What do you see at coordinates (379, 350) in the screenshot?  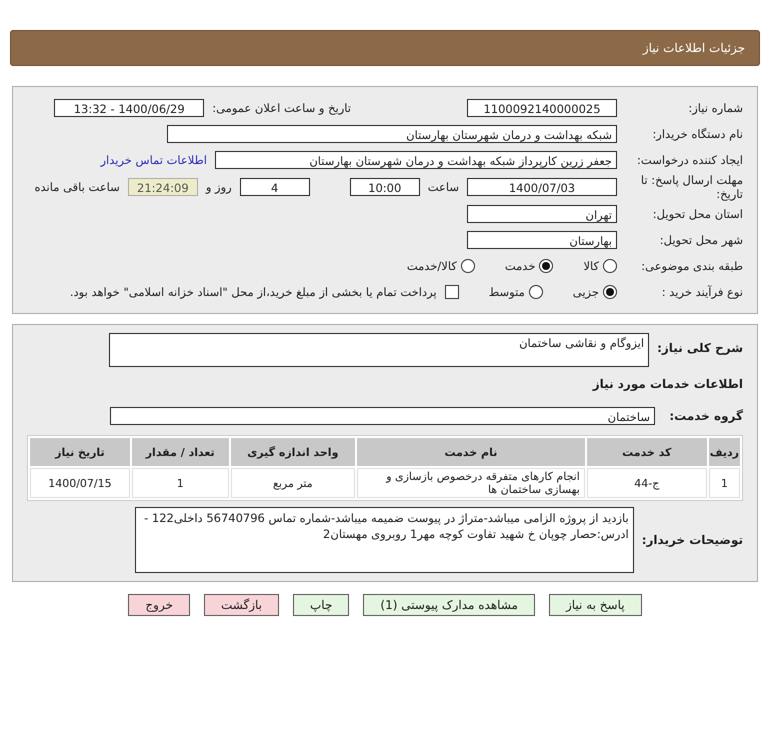 I see `summary-field: ایزوگام و نقاشی ساختمان` at bounding box center [379, 350].